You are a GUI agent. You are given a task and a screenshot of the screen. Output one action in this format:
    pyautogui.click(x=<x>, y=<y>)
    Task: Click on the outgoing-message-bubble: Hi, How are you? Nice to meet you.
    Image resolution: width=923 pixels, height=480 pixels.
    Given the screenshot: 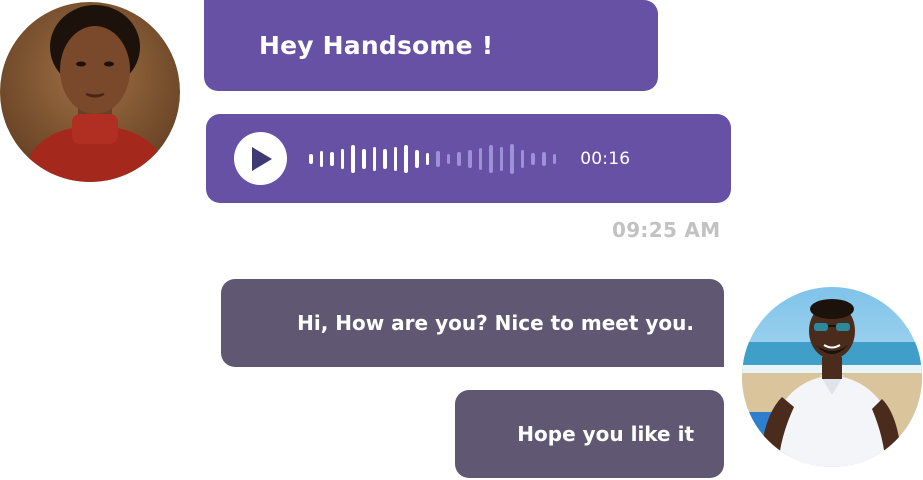 What is the action you would take?
    pyautogui.click(x=472, y=323)
    